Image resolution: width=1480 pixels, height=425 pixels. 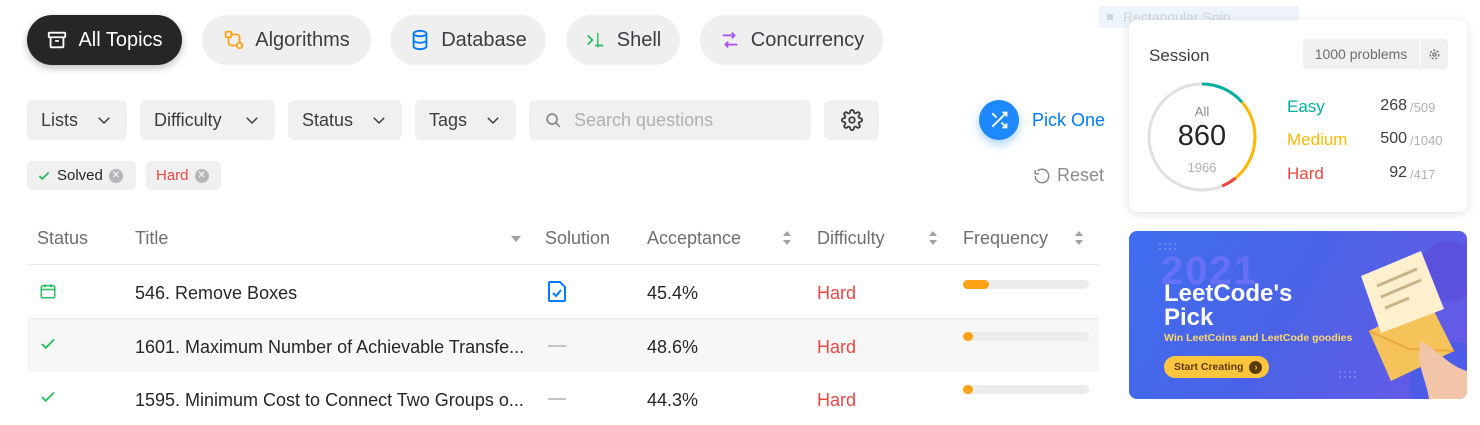 What do you see at coordinates (1393, 138) in the screenshot?
I see `medium-solved: 500` at bounding box center [1393, 138].